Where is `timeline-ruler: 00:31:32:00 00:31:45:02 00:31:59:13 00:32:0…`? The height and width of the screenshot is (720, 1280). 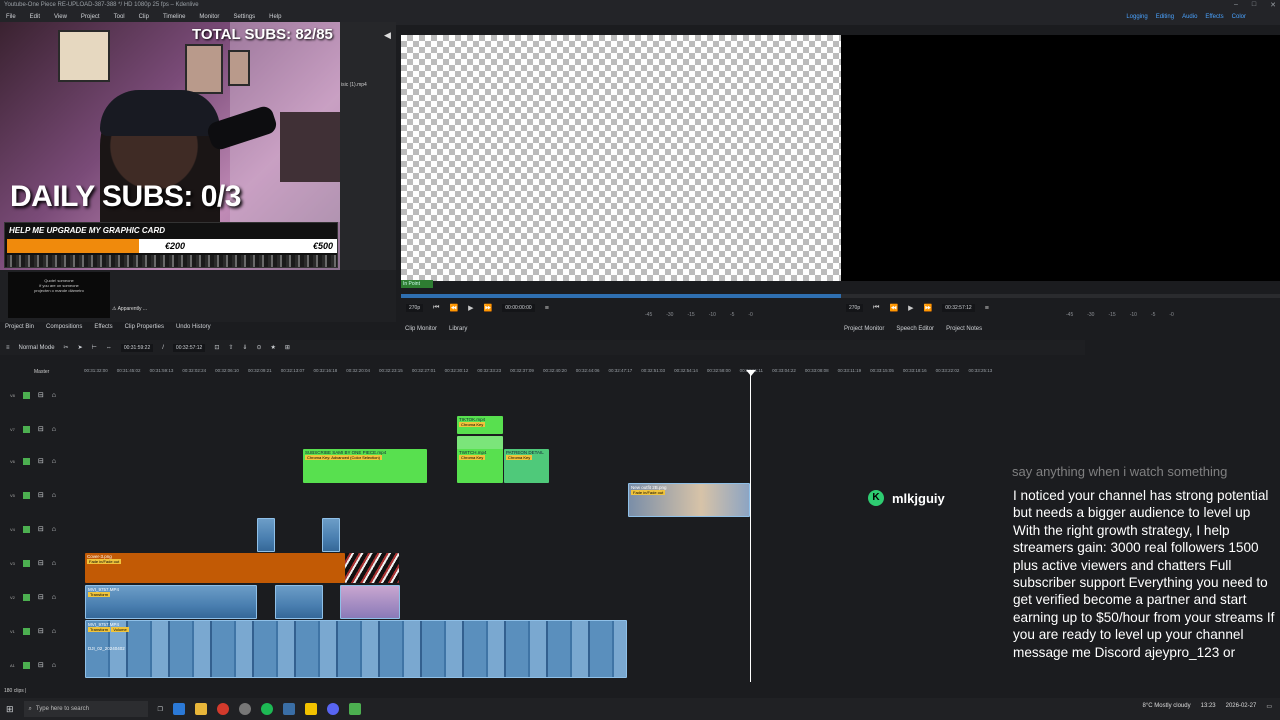 timeline-ruler: 00:31:32:00 00:31:45:02 00:31:59:13 00:32:0… is located at coordinates (584, 373).